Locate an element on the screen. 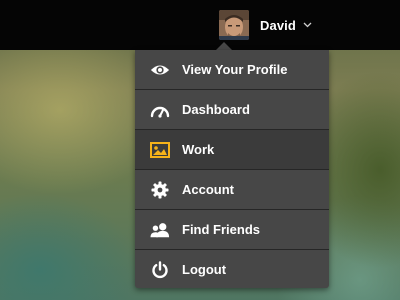 This screenshot has width=400, height=300. power-icon is located at coordinates (160, 270).